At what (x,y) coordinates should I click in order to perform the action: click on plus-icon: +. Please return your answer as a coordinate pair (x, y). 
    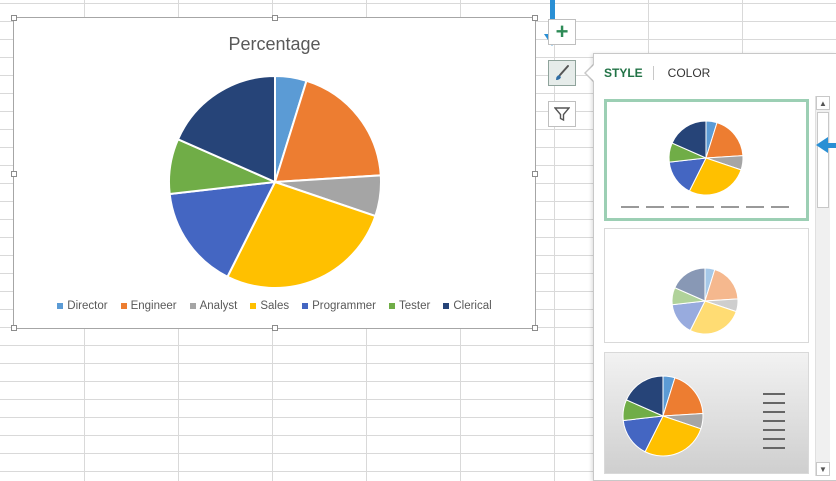
    Looking at the image, I should click on (562, 31).